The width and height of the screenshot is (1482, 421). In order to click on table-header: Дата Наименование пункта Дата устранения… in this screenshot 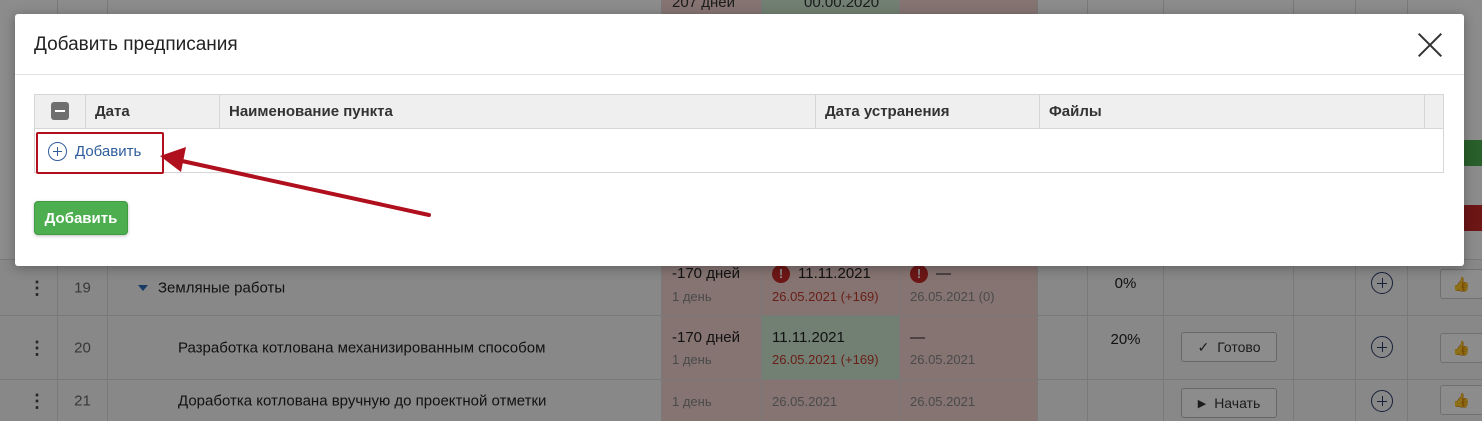, I will do `click(739, 112)`.